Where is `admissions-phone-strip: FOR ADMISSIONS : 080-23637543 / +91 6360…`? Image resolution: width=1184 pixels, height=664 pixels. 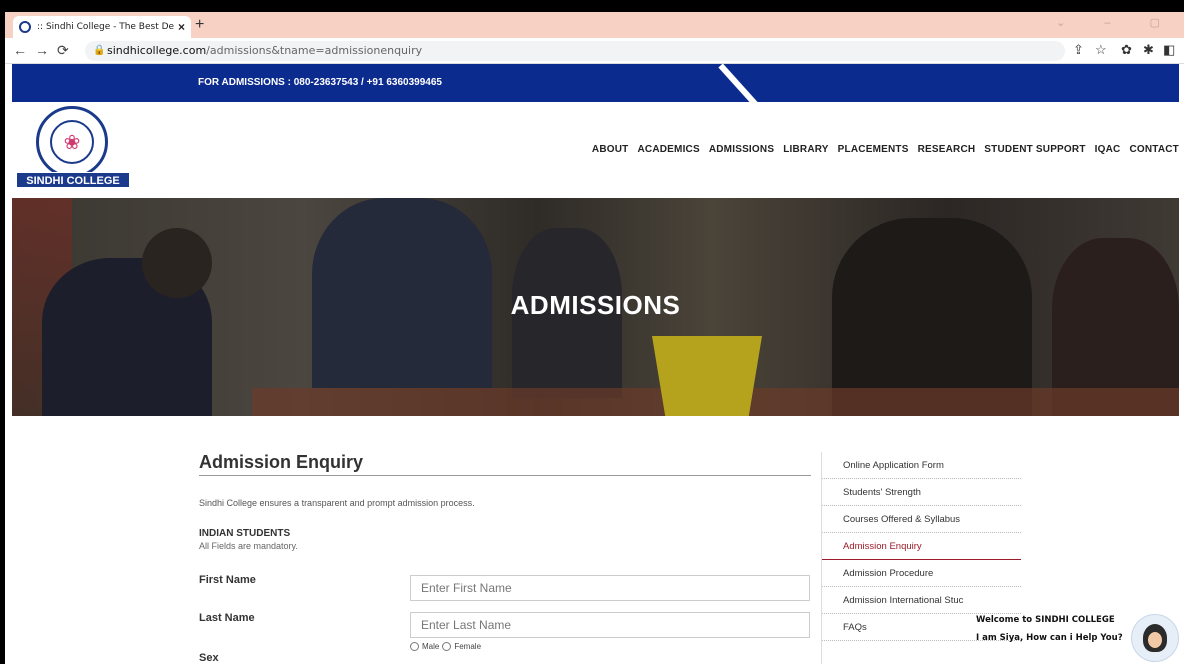
admissions-phone-strip: FOR ADMISSIONS : 080-23637543 / +91 6360… is located at coordinates (595, 83).